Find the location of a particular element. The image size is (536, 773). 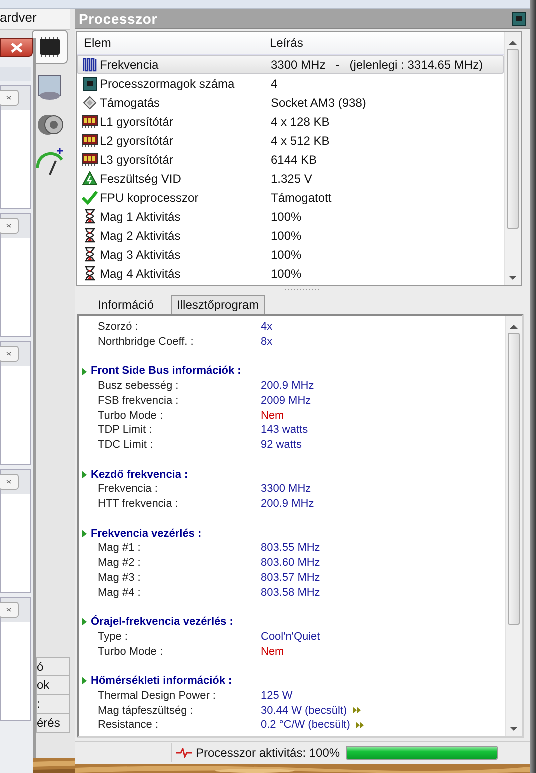

field-value: 8x is located at coordinates (267, 342).